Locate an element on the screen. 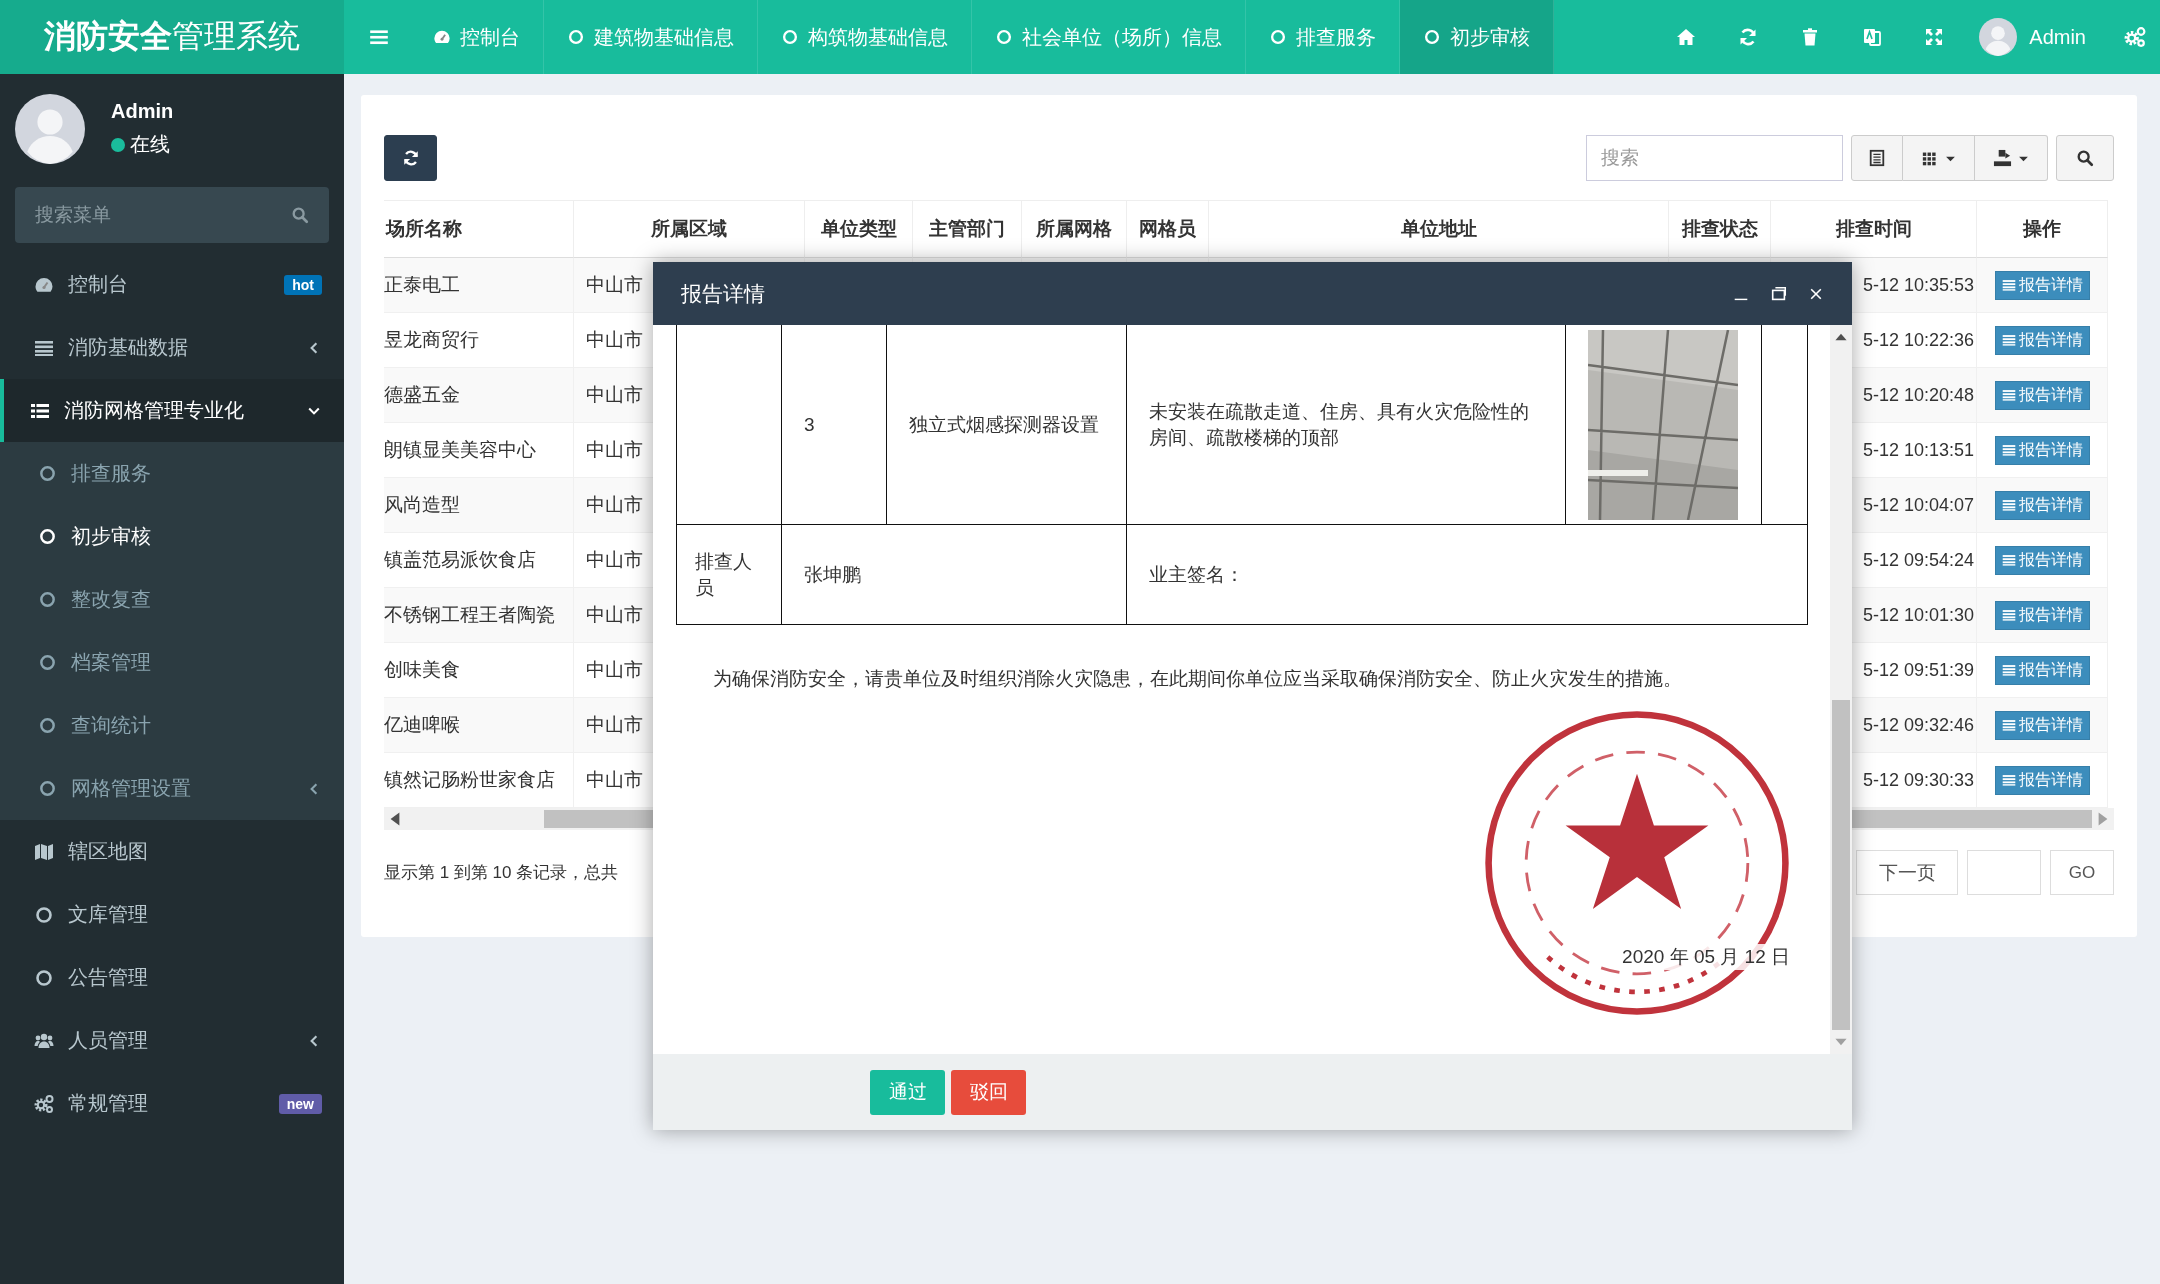  search-field: 搜索 is located at coordinates (1714, 158).